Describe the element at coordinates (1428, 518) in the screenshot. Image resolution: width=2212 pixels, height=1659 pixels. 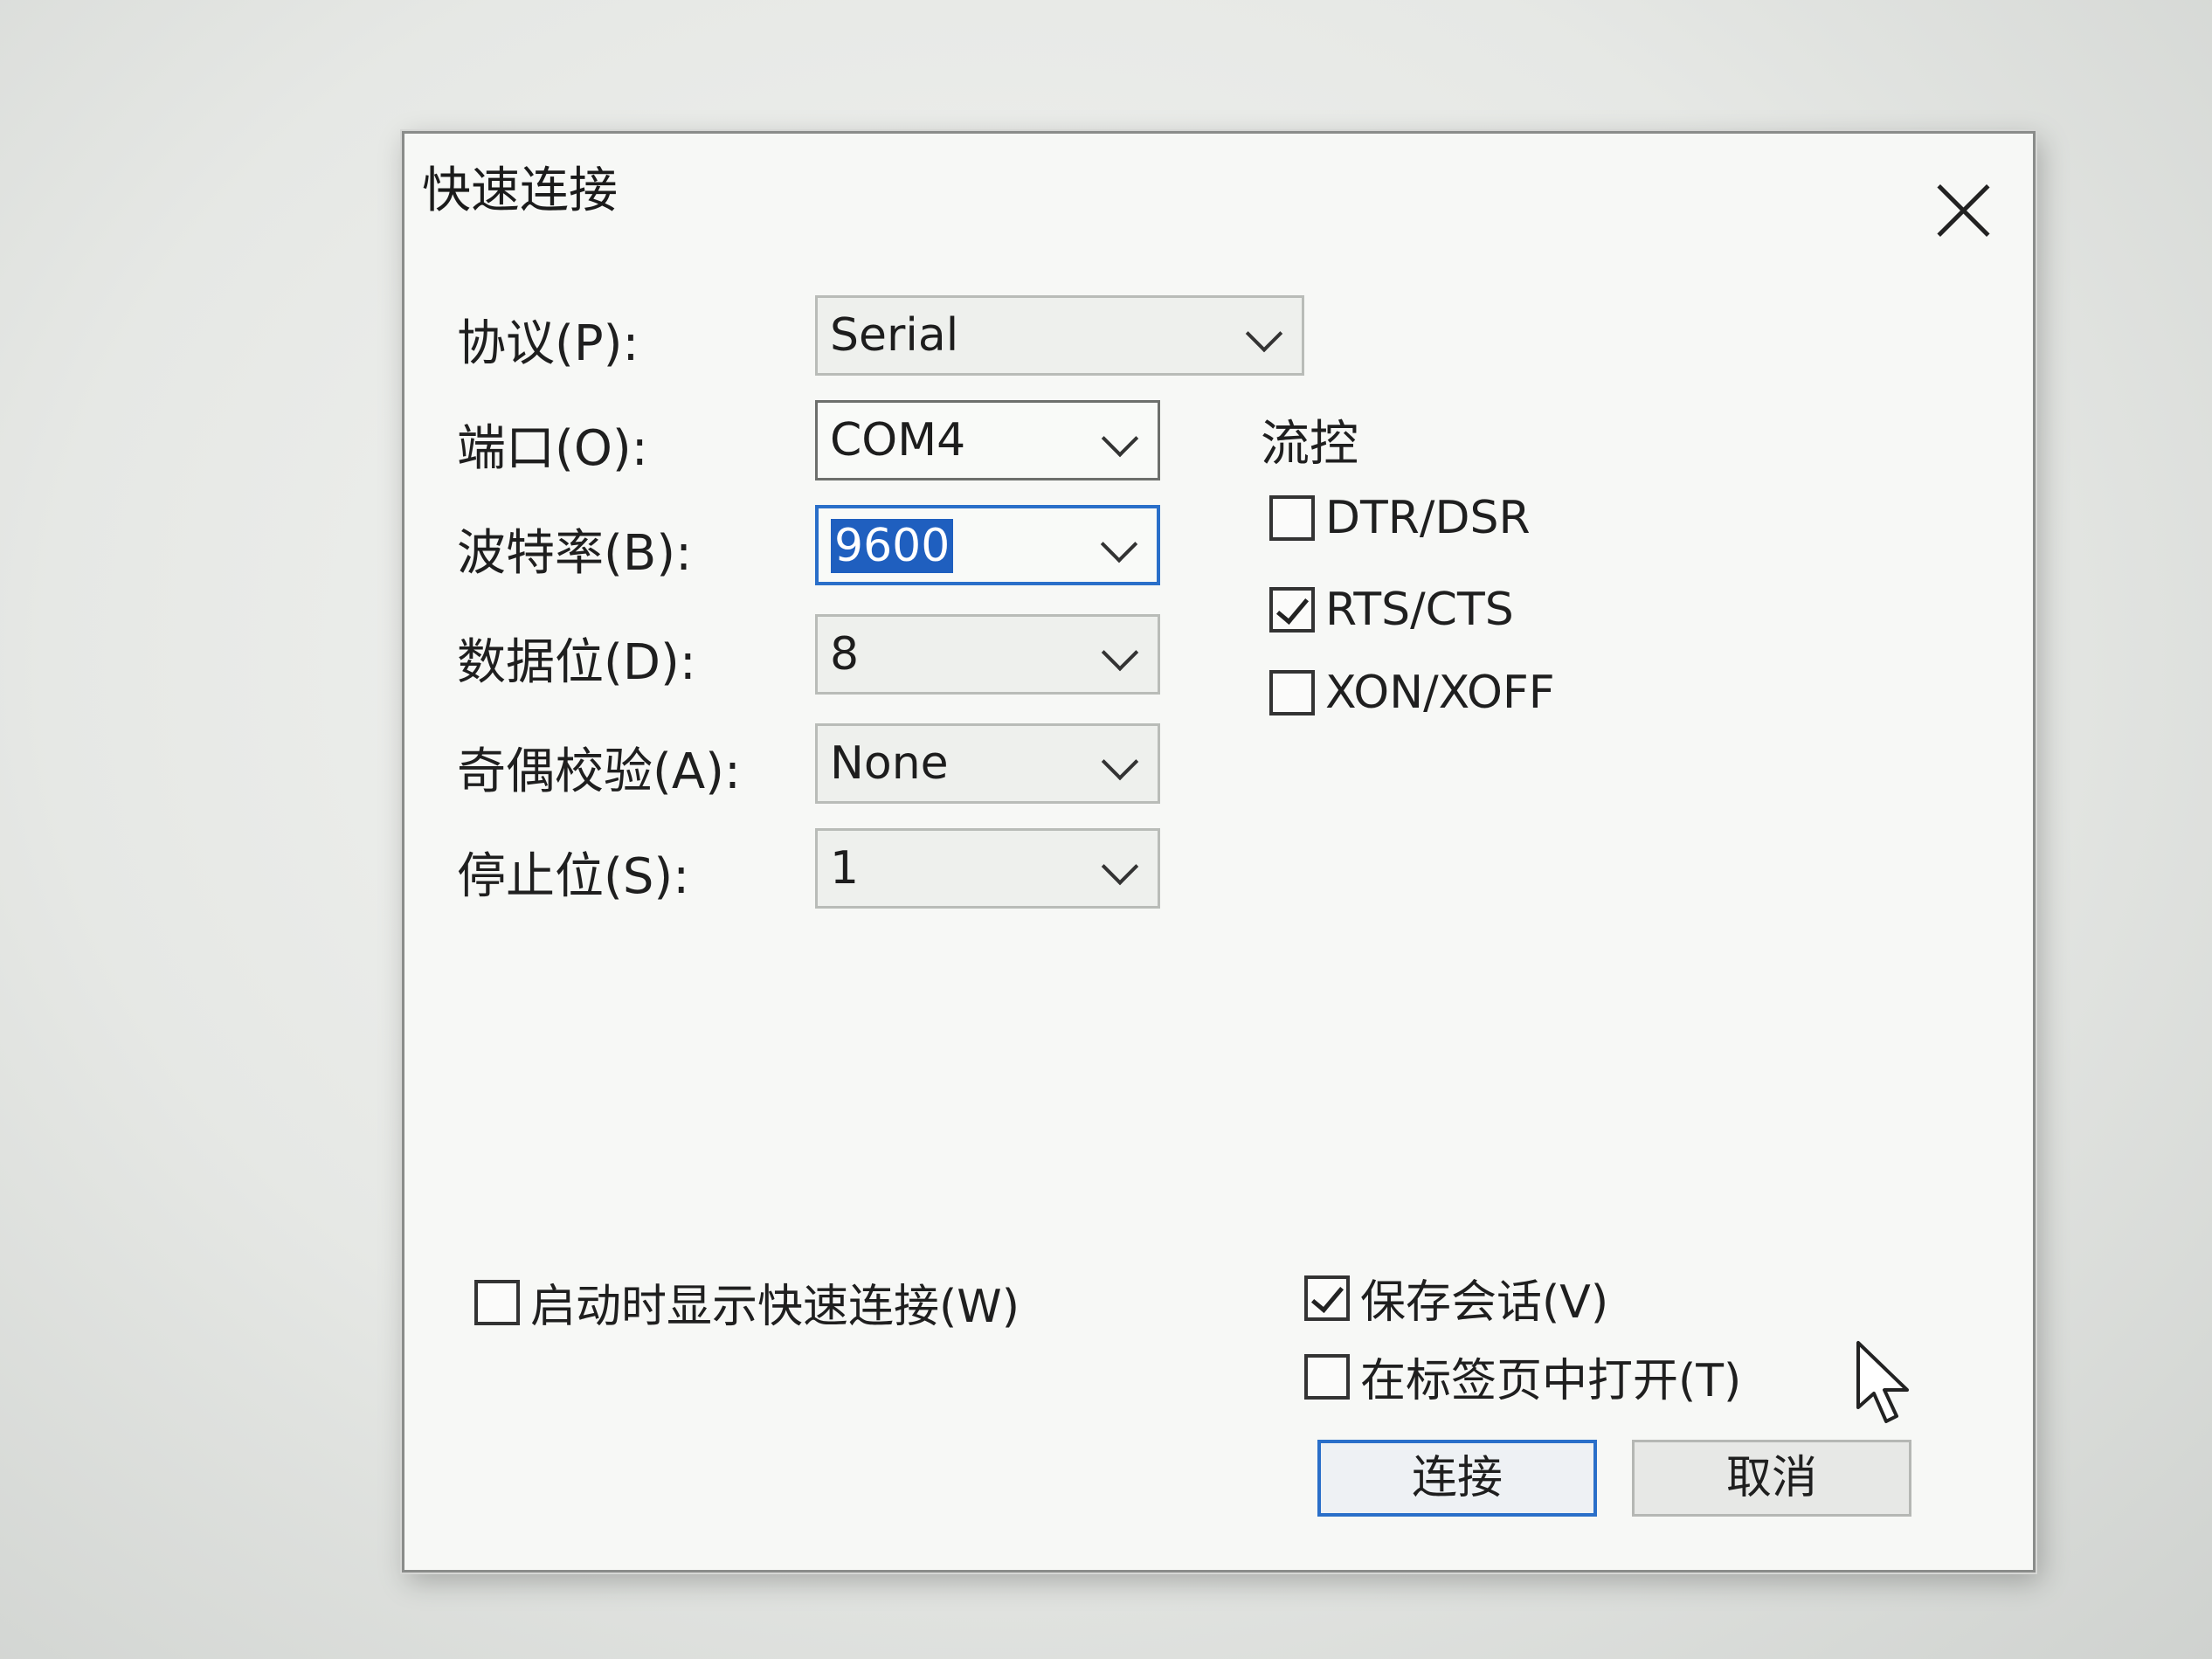
I see `dtr-dsr-label: DTR/DSR` at that location.